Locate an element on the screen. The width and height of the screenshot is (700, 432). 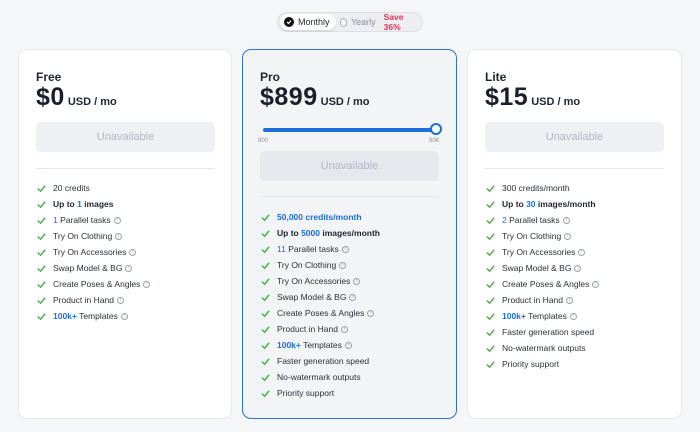
feature-item: Faster generation speed is located at coordinates (542, 332).